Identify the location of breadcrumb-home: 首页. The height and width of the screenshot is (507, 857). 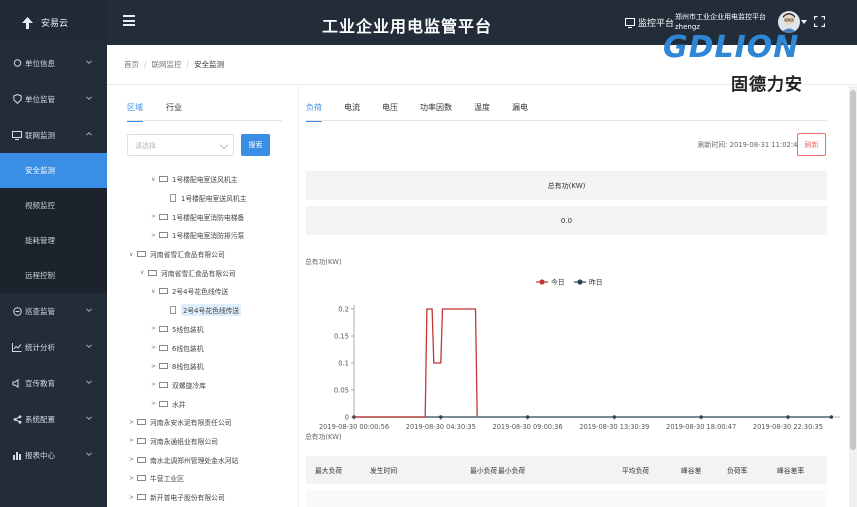
(131, 64).